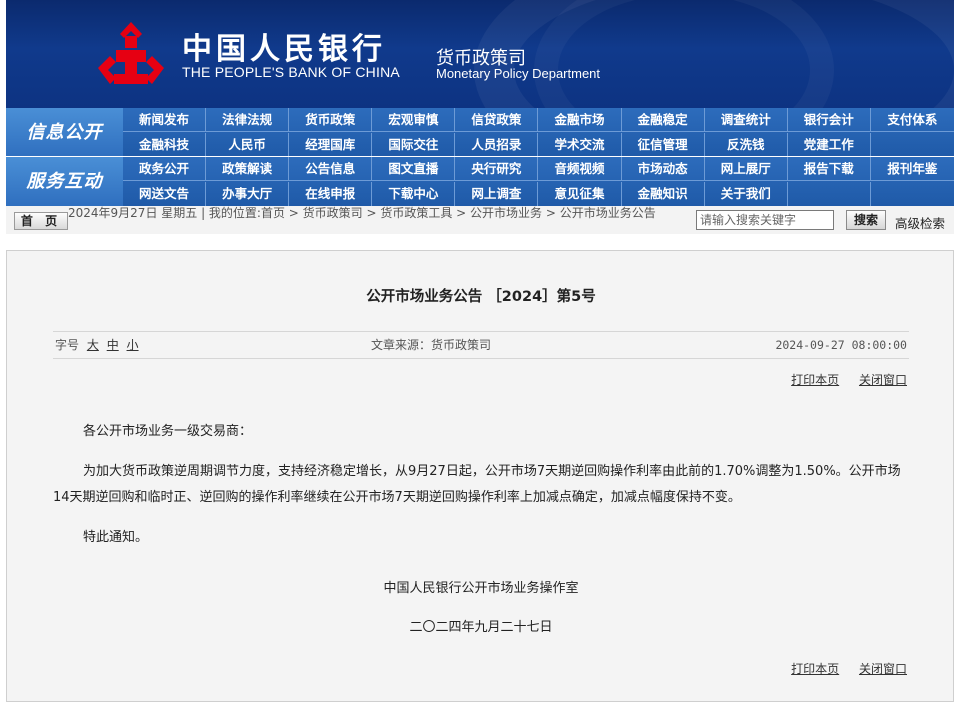 The image size is (954, 702). Describe the element at coordinates (93, 345) in the screenshot. I see `font-size-large-link: 大` at that location.